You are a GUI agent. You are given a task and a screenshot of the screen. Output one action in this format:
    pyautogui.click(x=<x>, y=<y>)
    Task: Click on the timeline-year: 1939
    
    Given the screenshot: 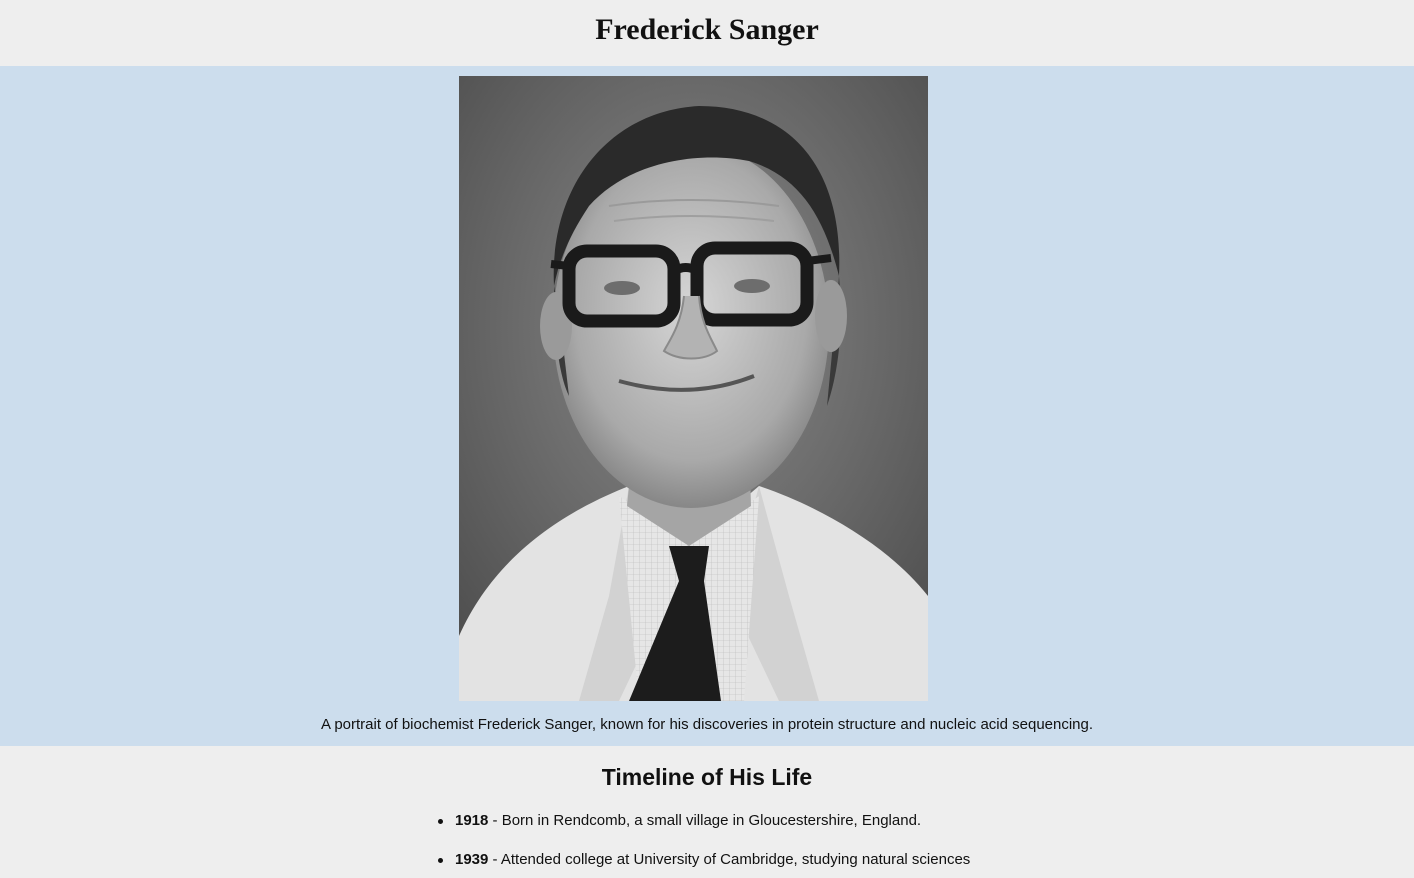 What is the action you would take?
    pyautogui.click(x=472, y=859)
    